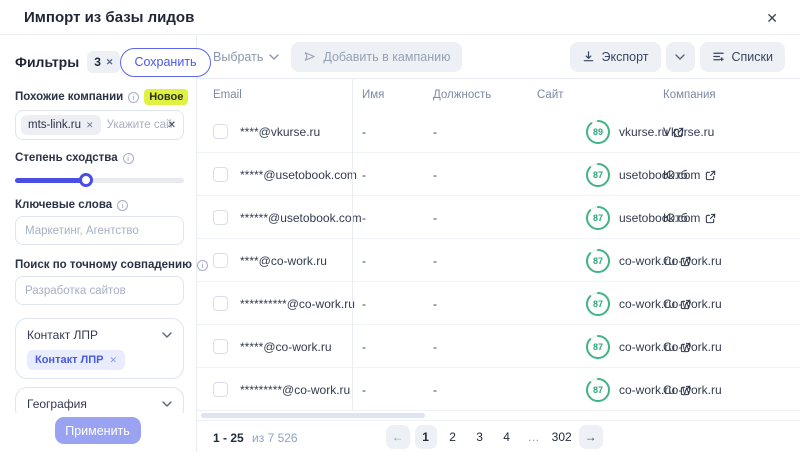 The image size is (800, 452). Describe the element at coordinates (425, 437) in the screenshot. I see `page-button: 1` at that location.